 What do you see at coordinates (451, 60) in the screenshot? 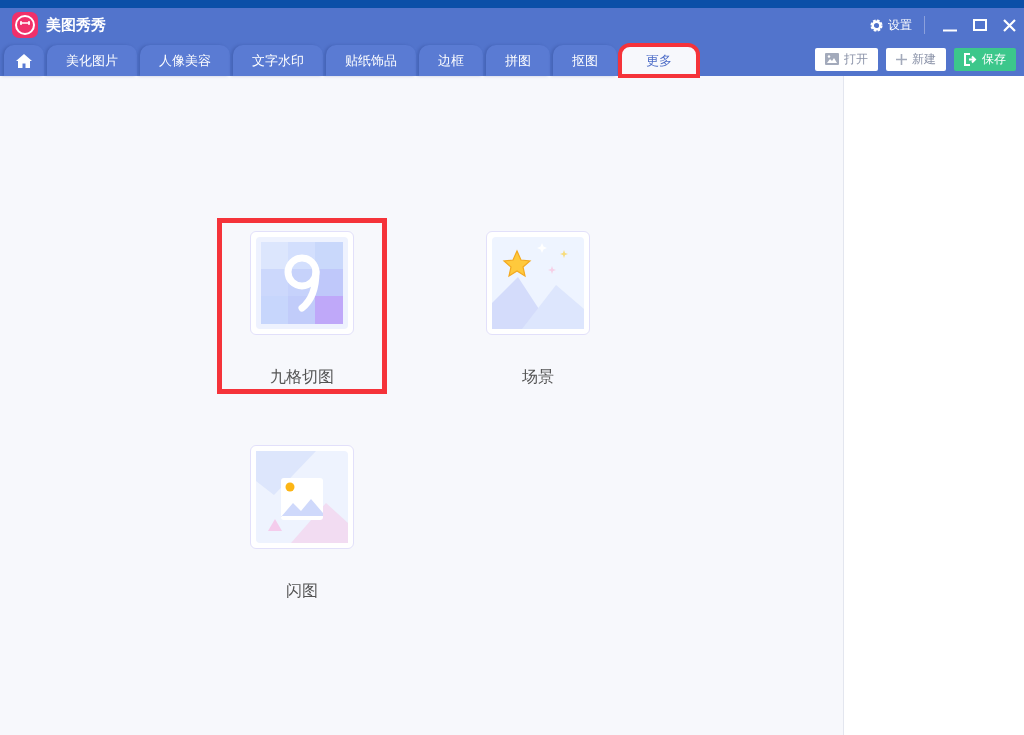
I see `tab: 边框` at bounding box center [451, 60].